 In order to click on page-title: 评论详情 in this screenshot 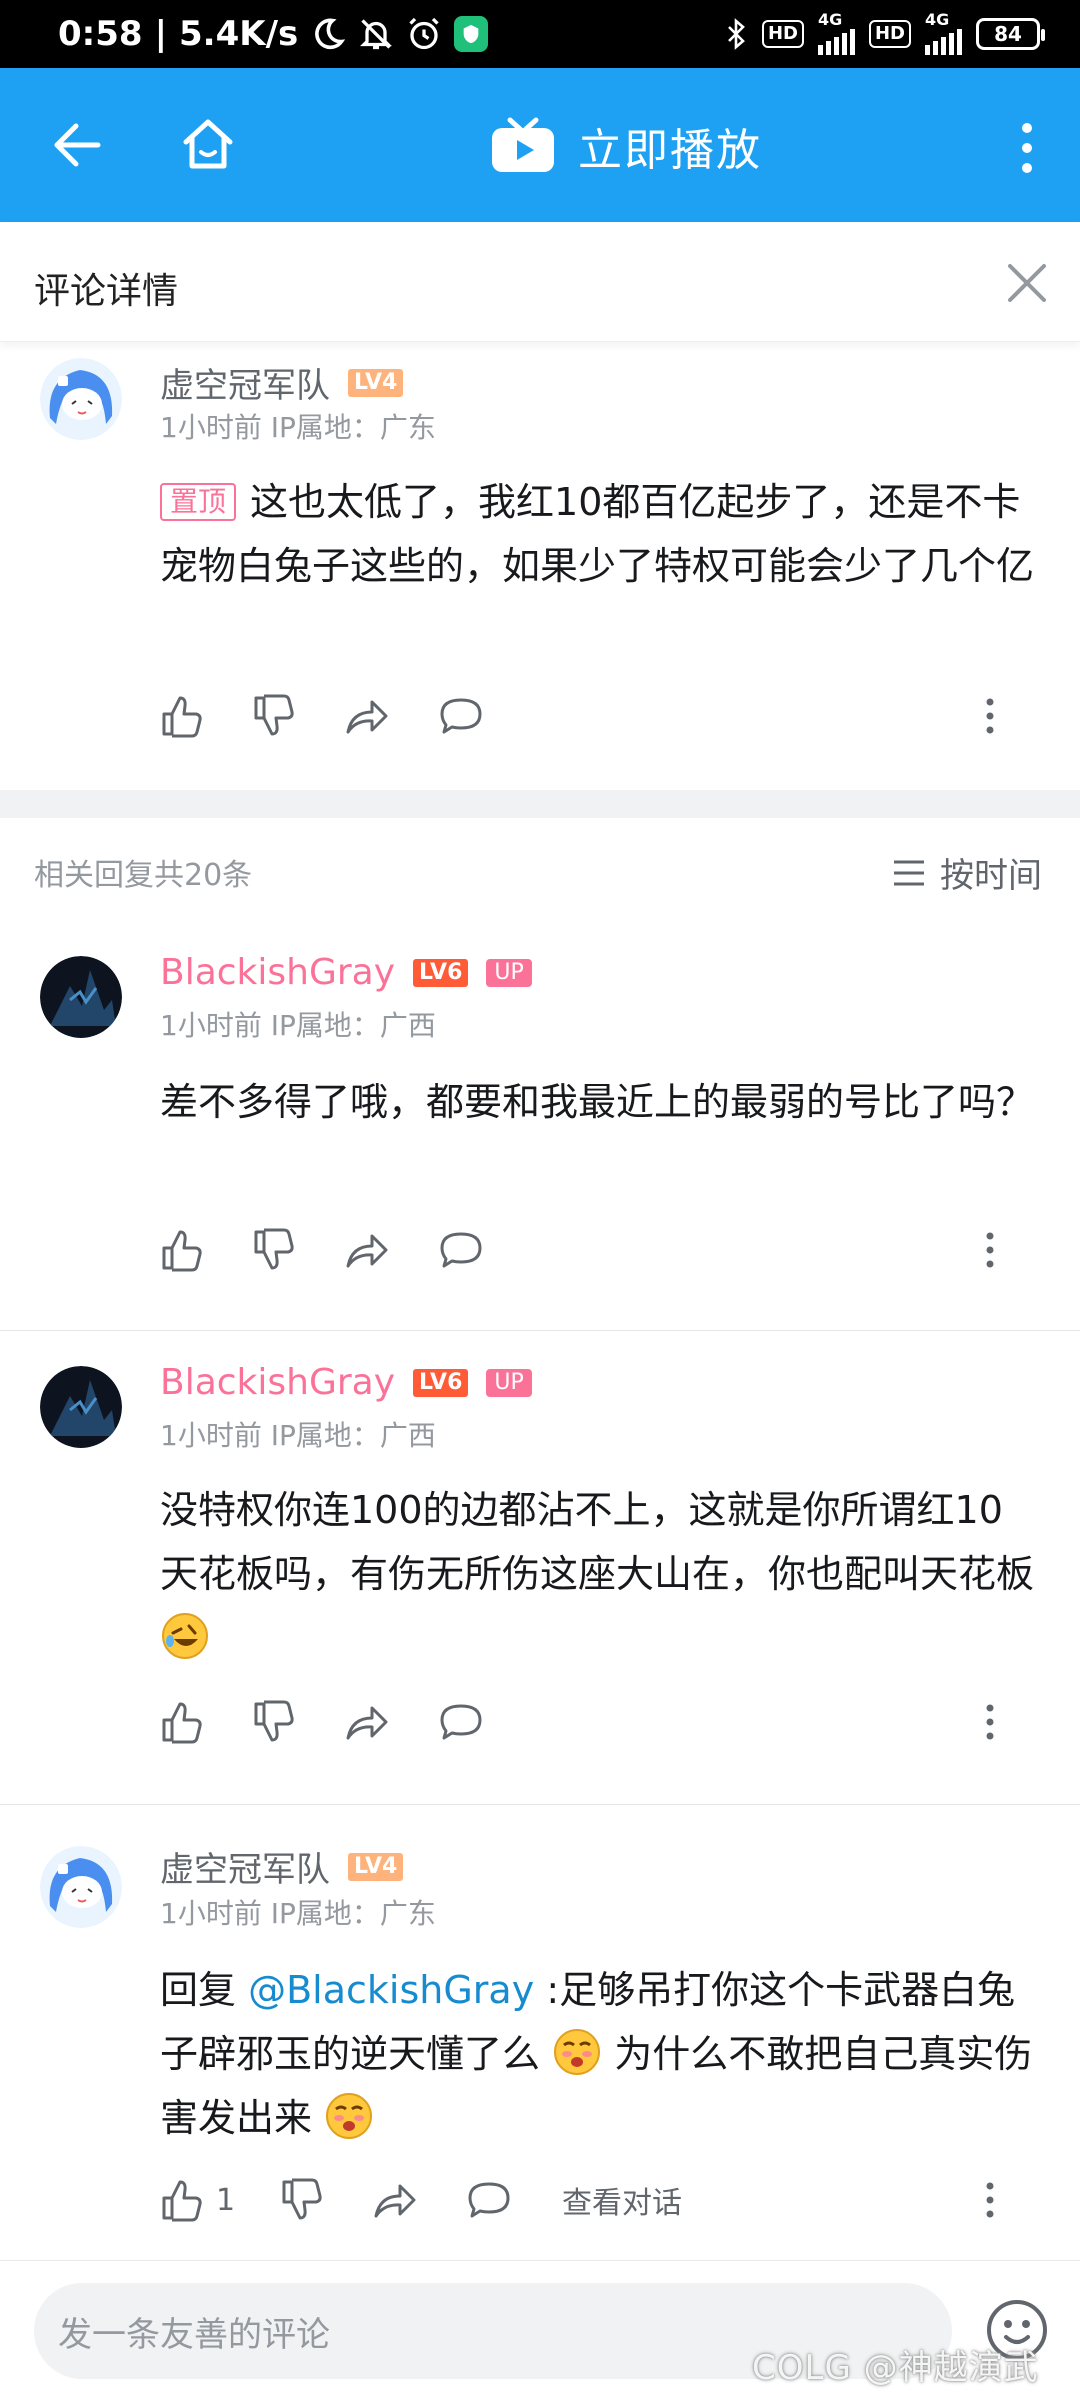, I will do `click(106, 291)`.